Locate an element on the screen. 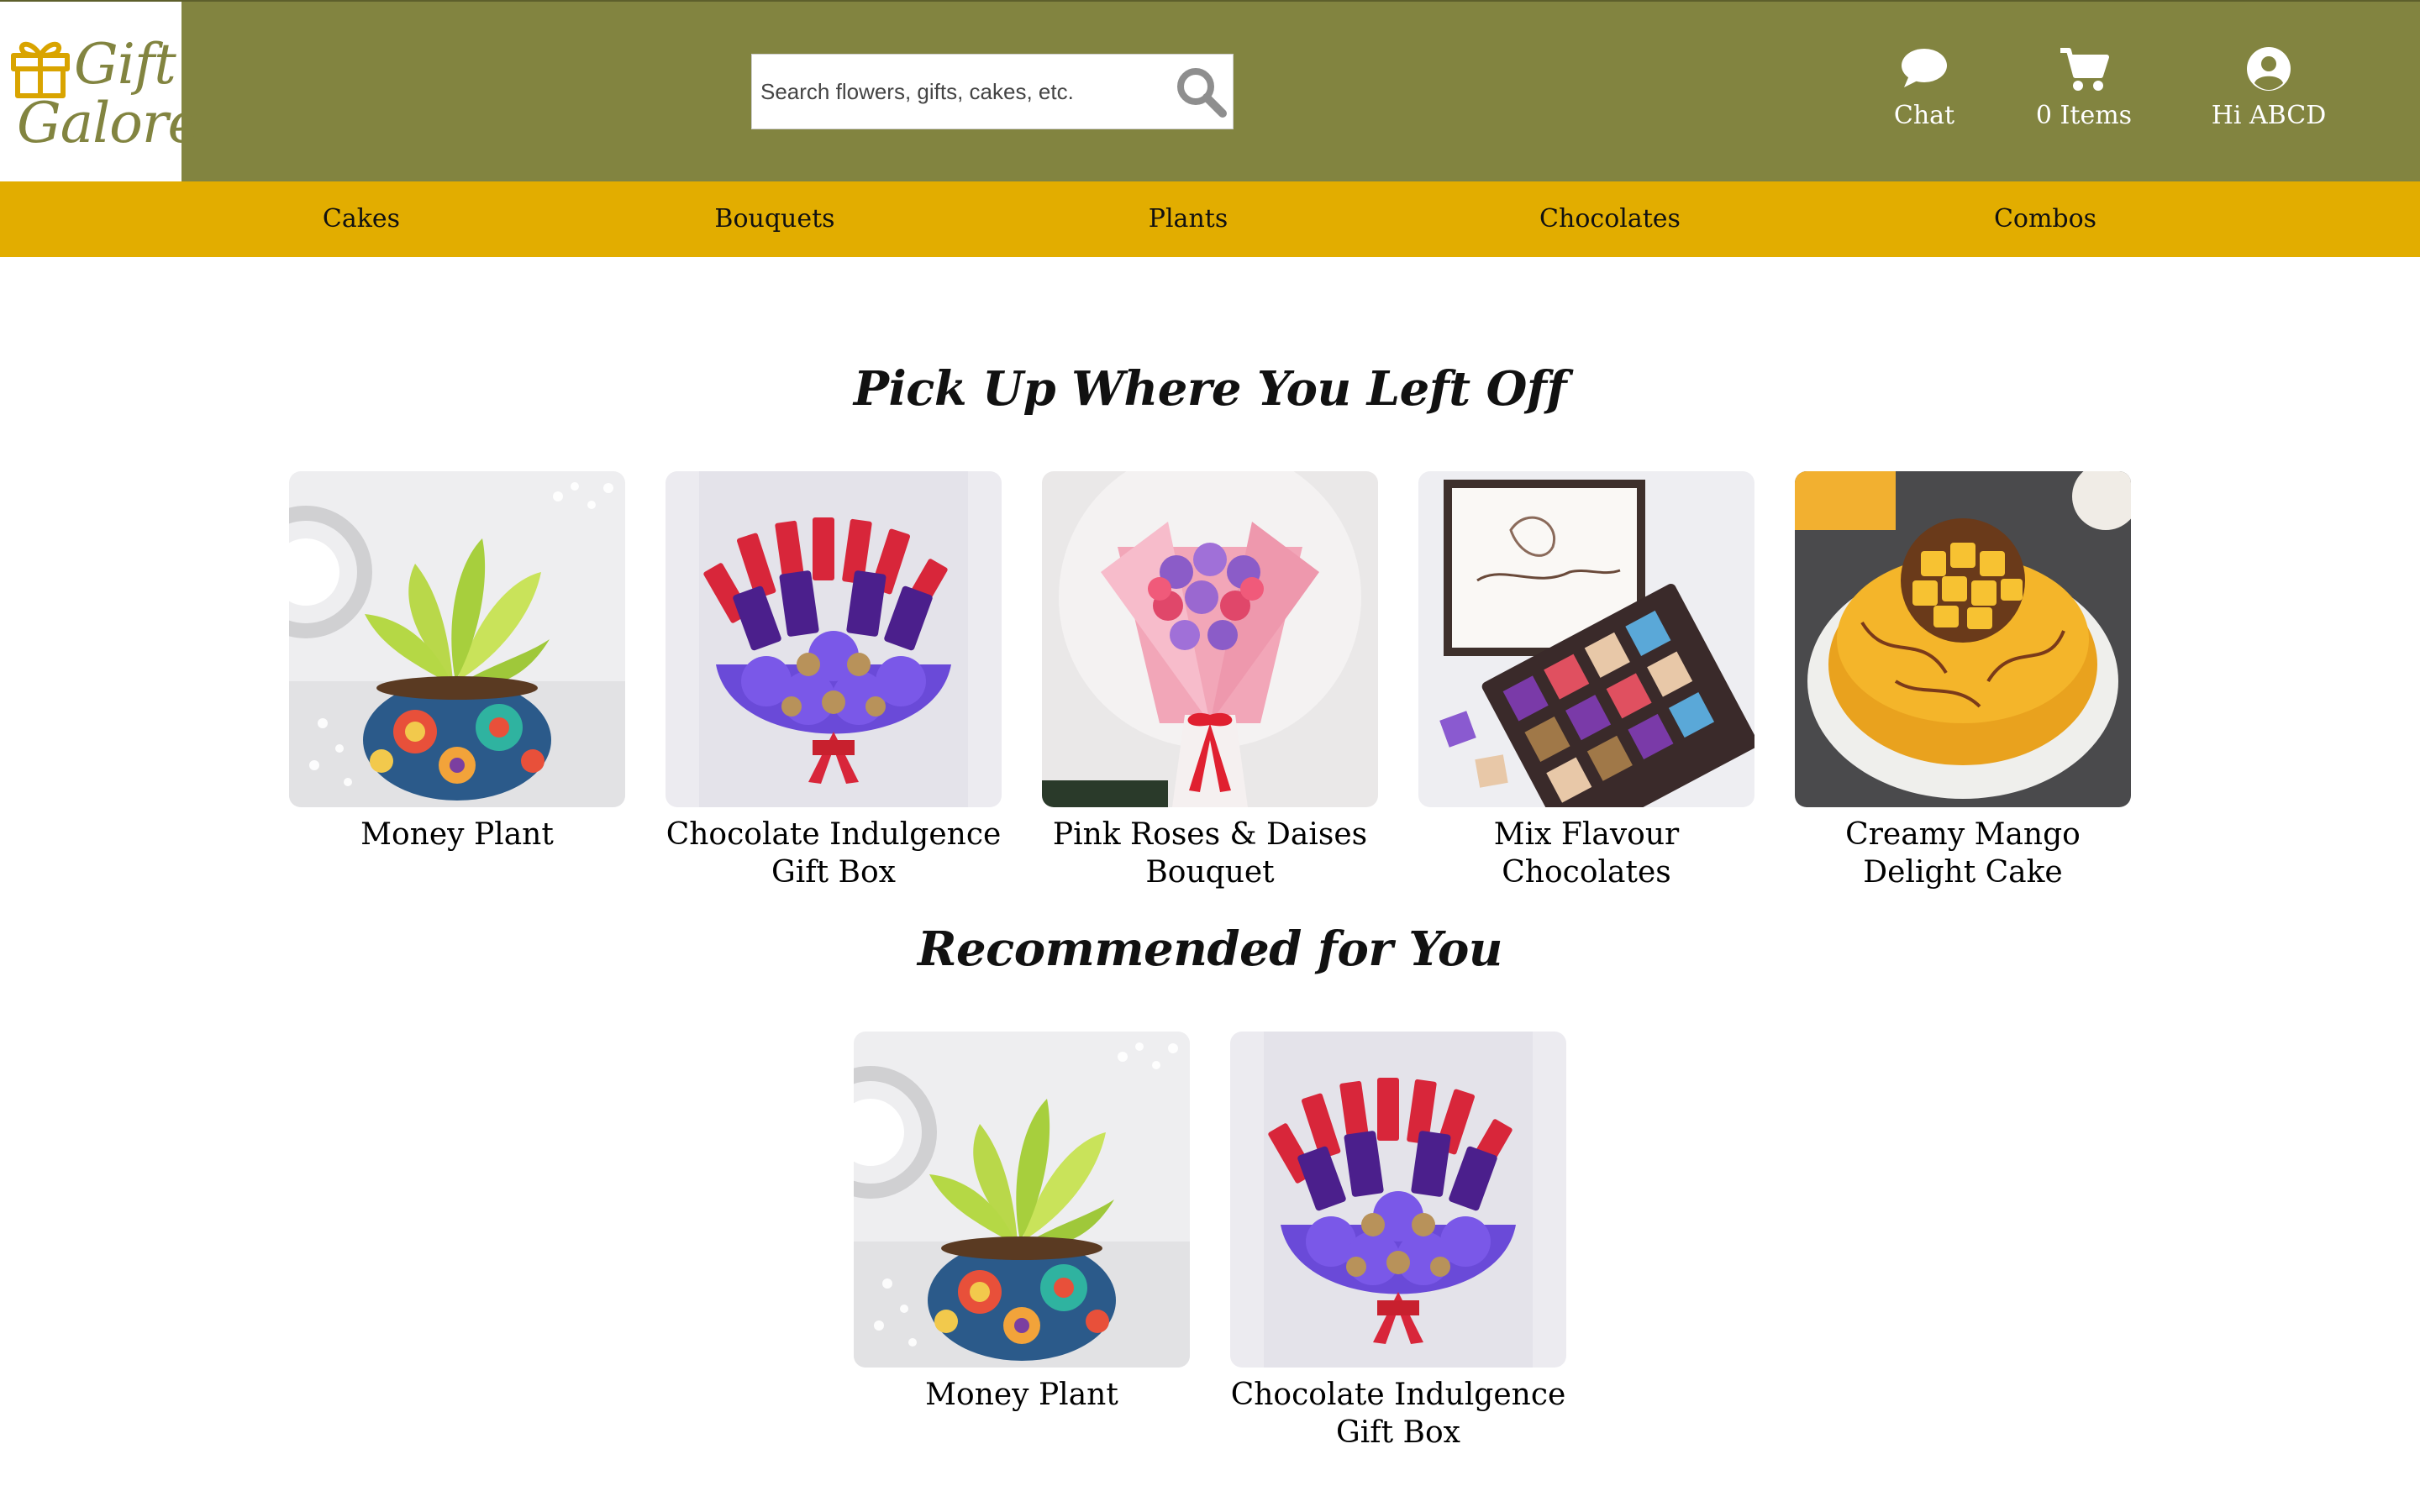 The width and height of the screenshot is (2420, 1512). search-input is located at coordinates (954, 92).